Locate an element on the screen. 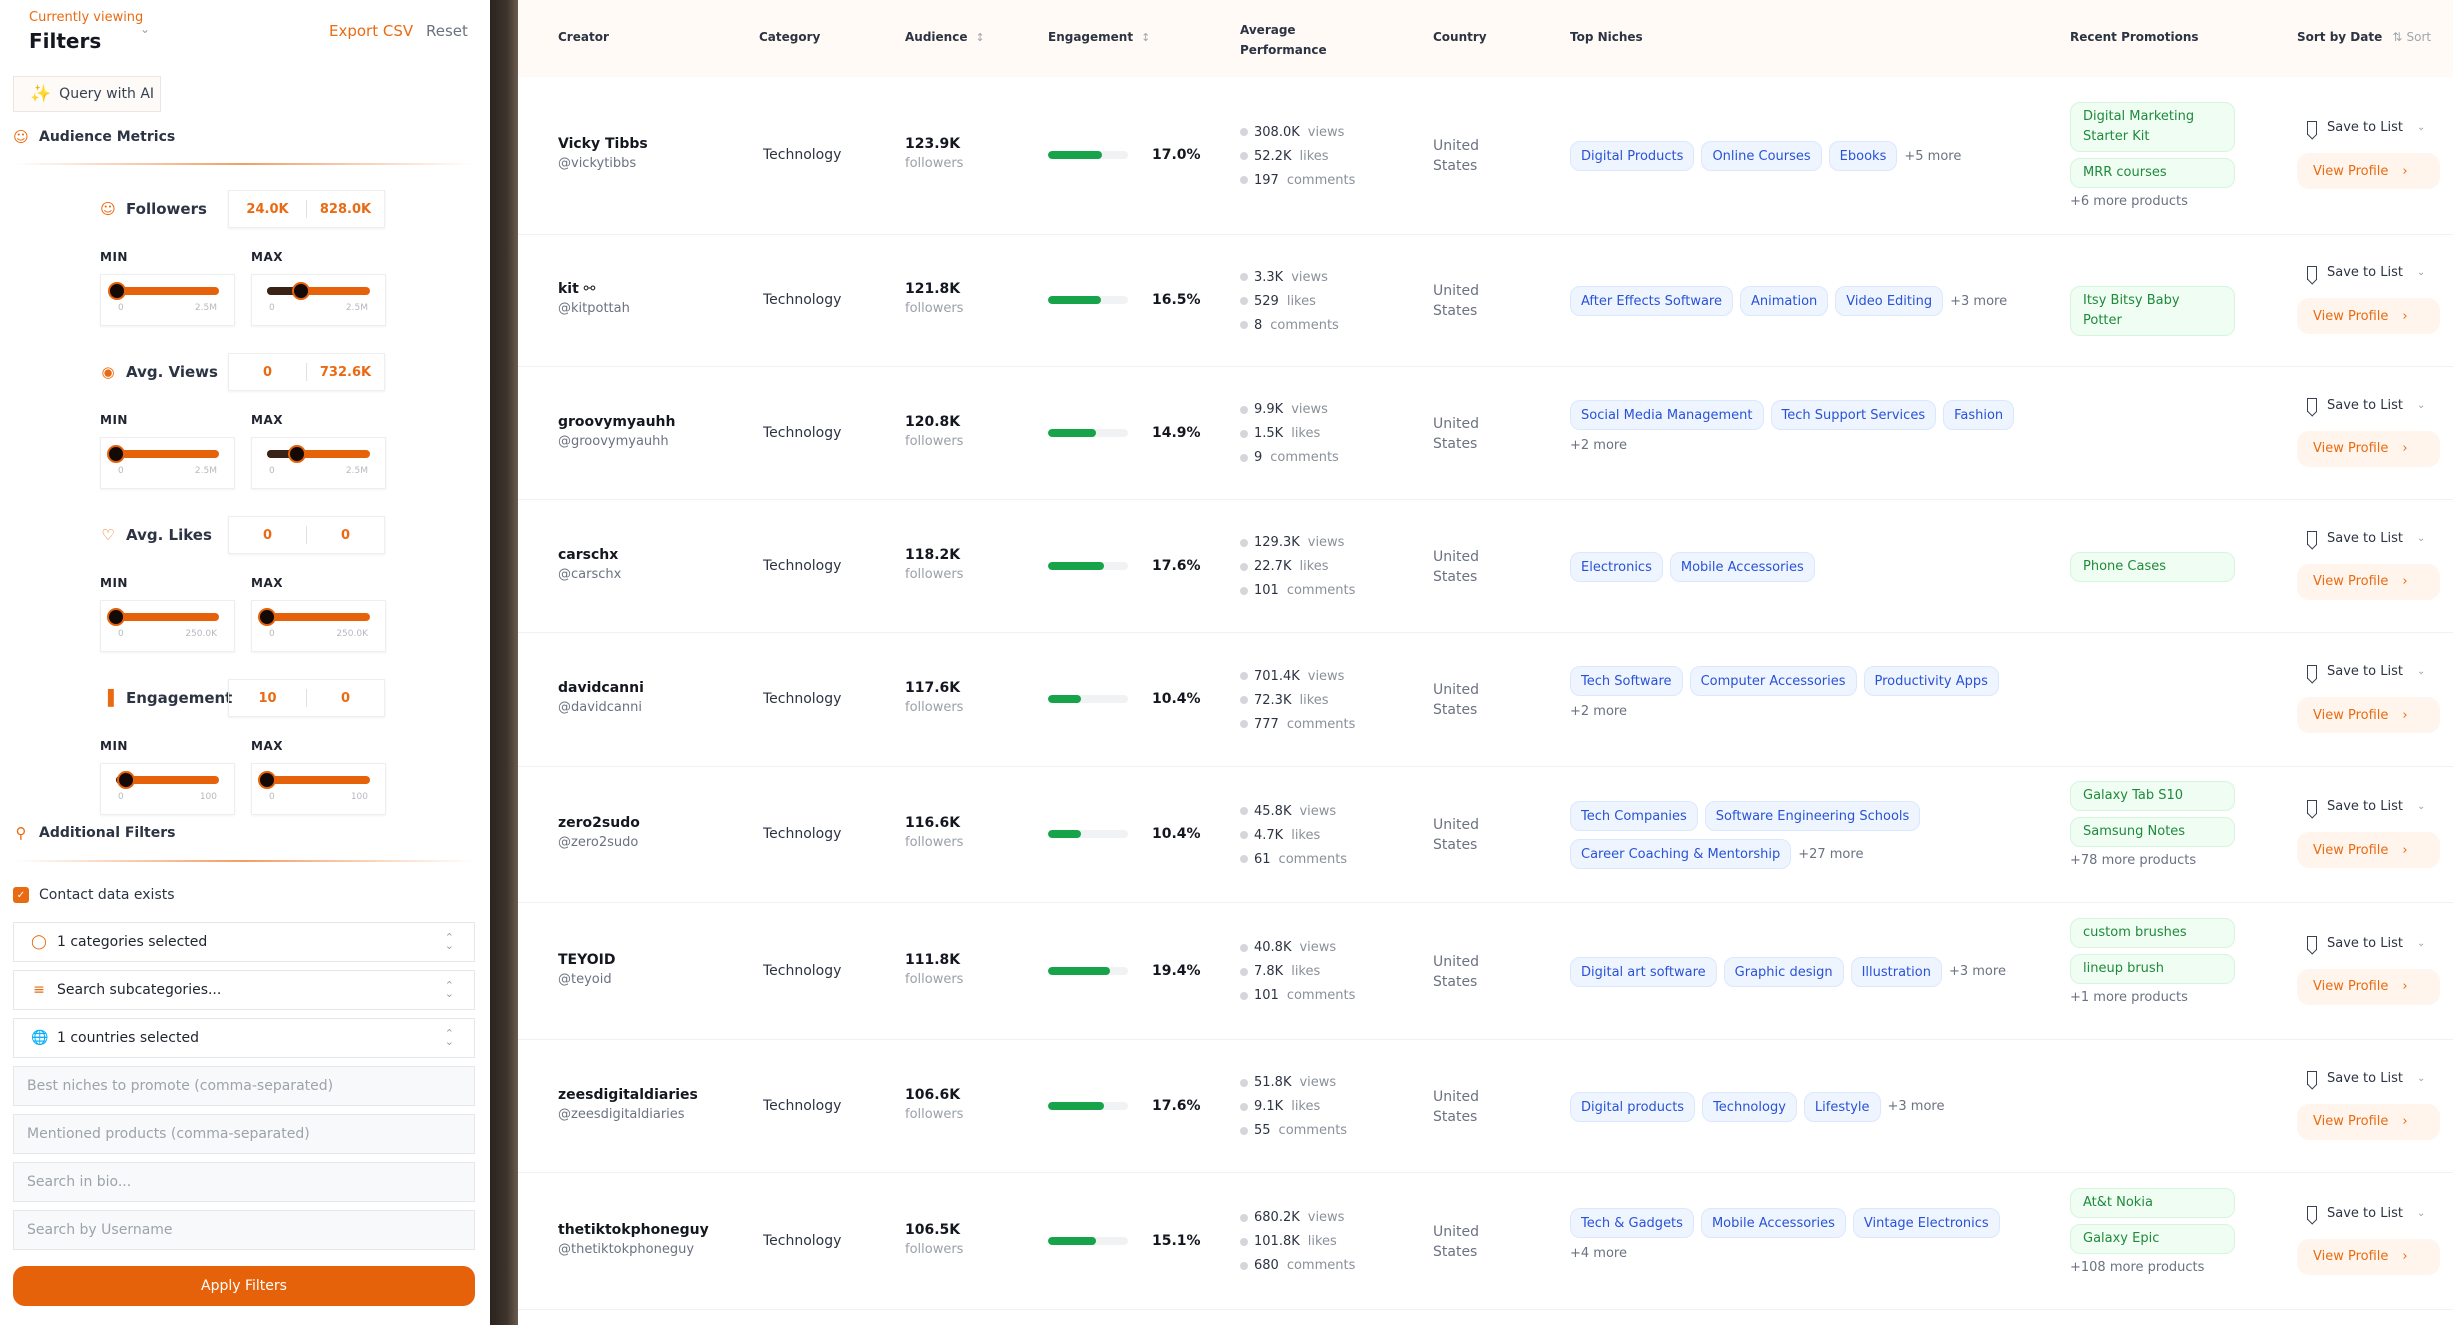 The height and width of the screenshot is (1325, 2453). checkbox-checked-icon: ✓ is located at coordinates (21, 895).